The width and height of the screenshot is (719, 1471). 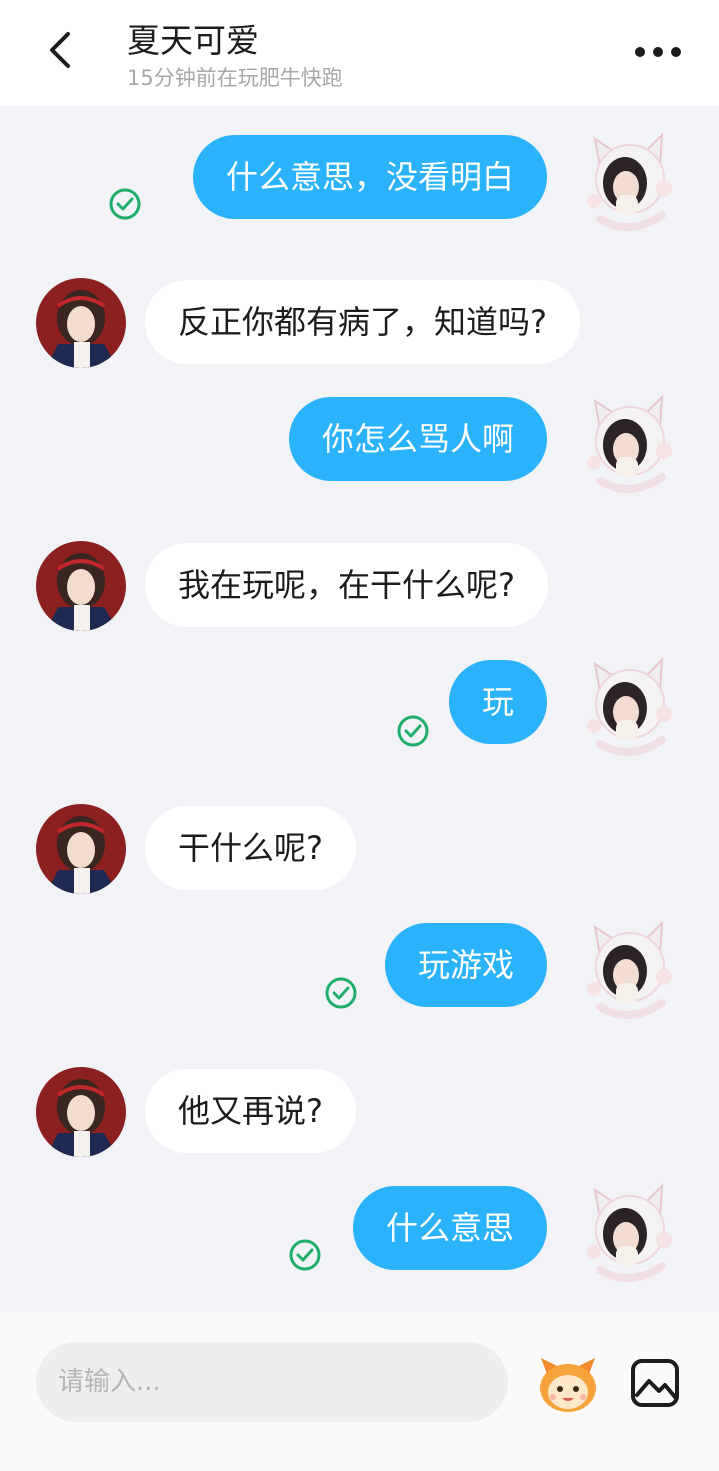 I want to click on message-bubble-outgoing: 你怎么骂人啊, so click(x=417, y=439).